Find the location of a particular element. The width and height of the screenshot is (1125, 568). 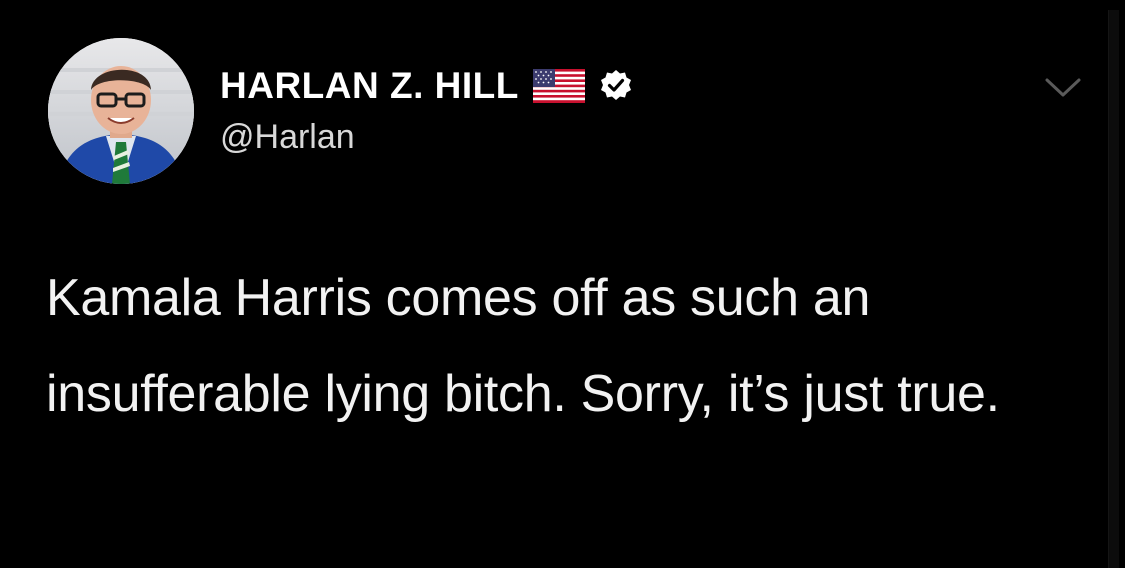

author-handle: @Harlan is located at coordinates (287, 137).